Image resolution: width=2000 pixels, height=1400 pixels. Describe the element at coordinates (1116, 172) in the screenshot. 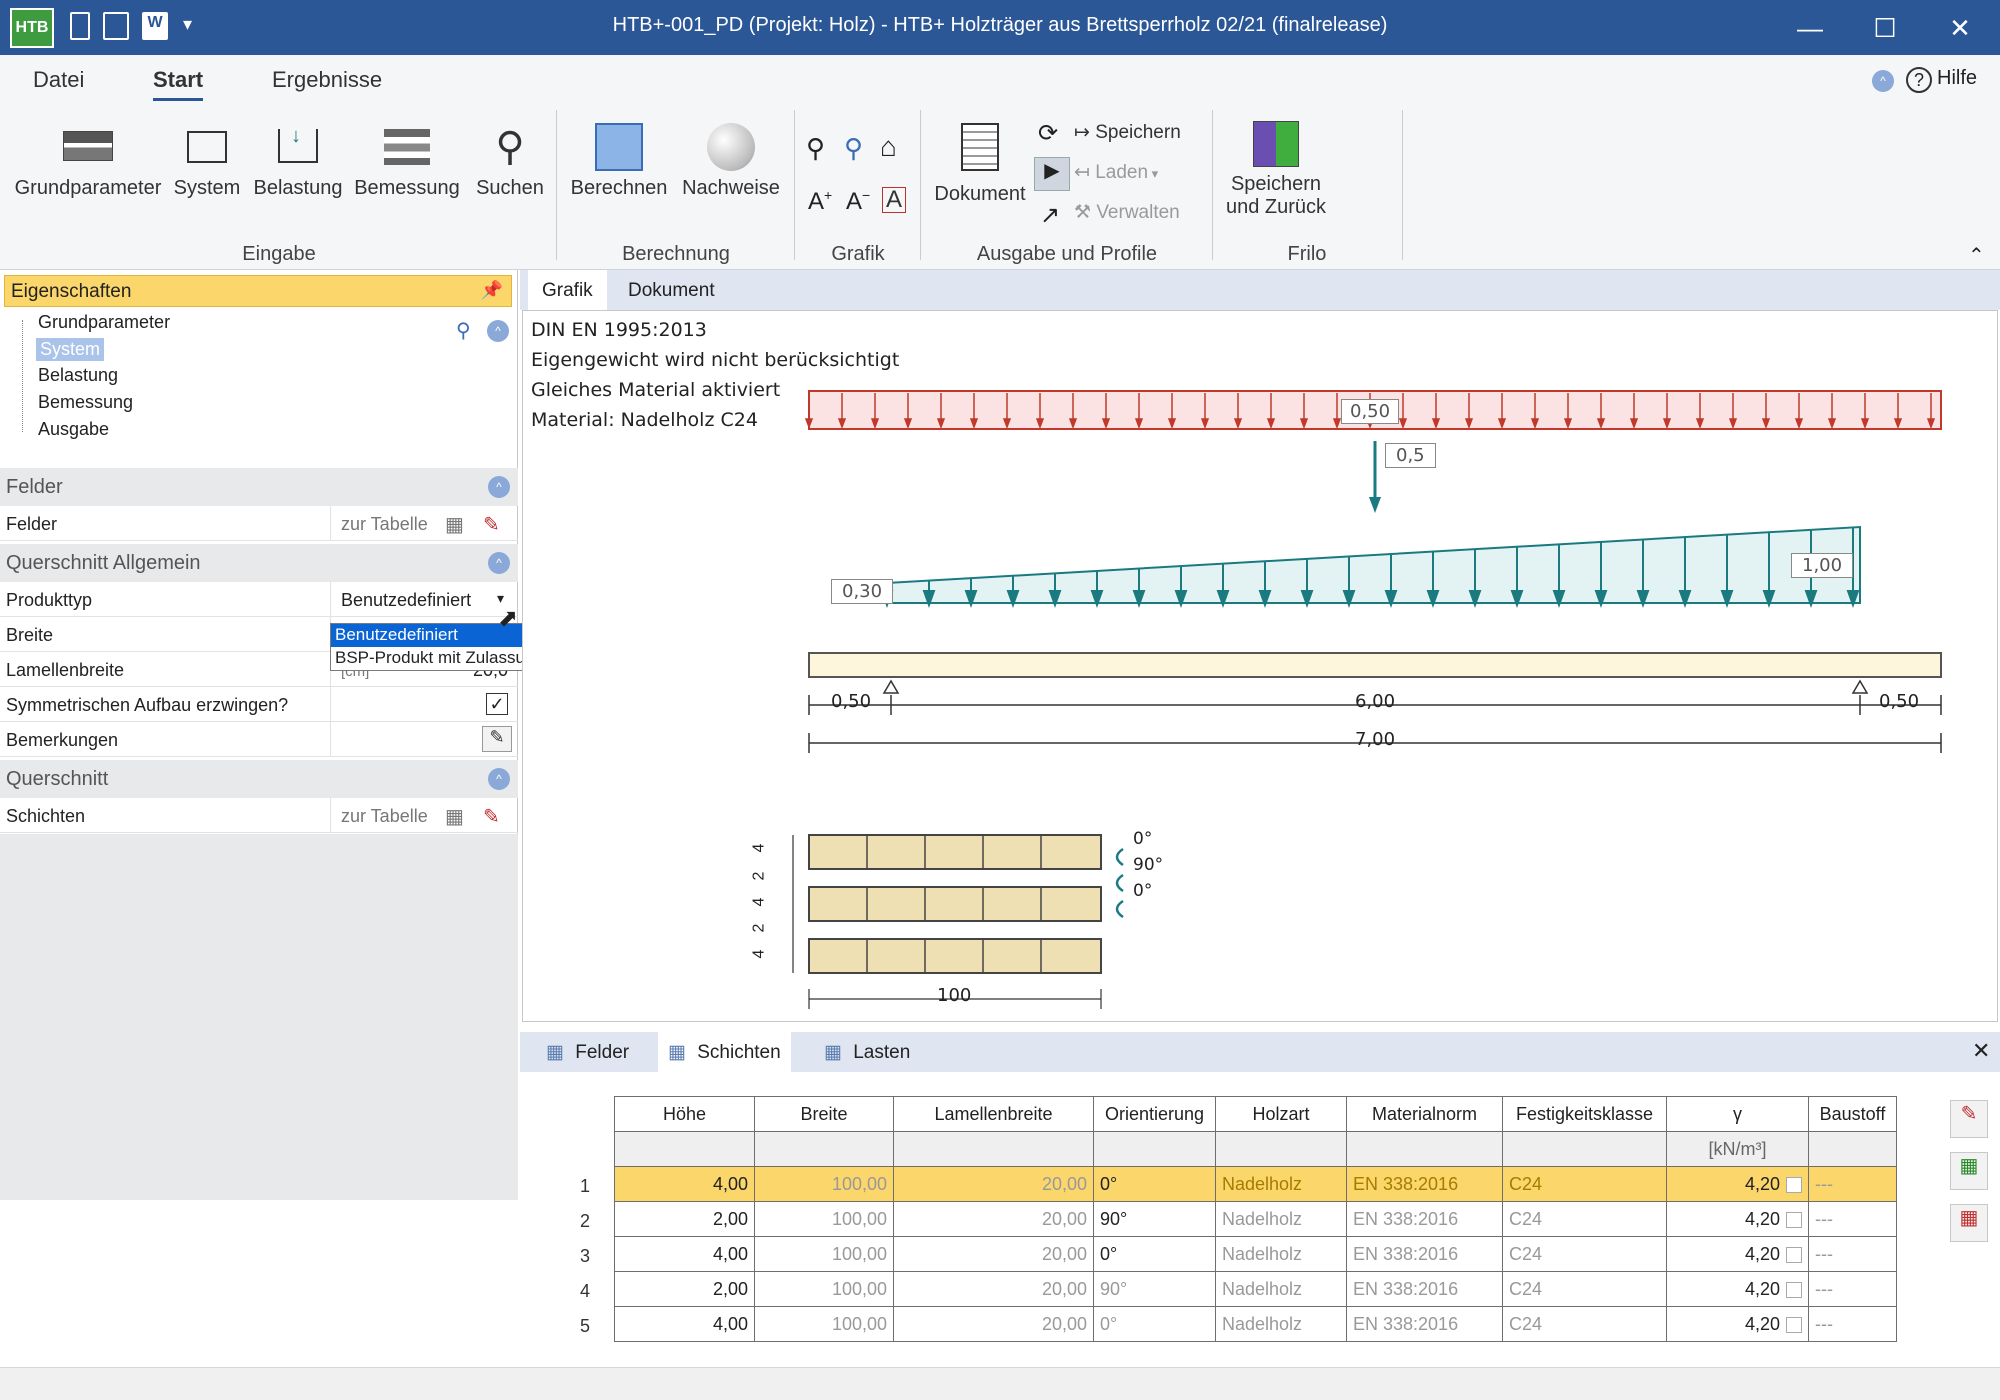

I see `laden-button: ↤ Laden ▾` at that location.